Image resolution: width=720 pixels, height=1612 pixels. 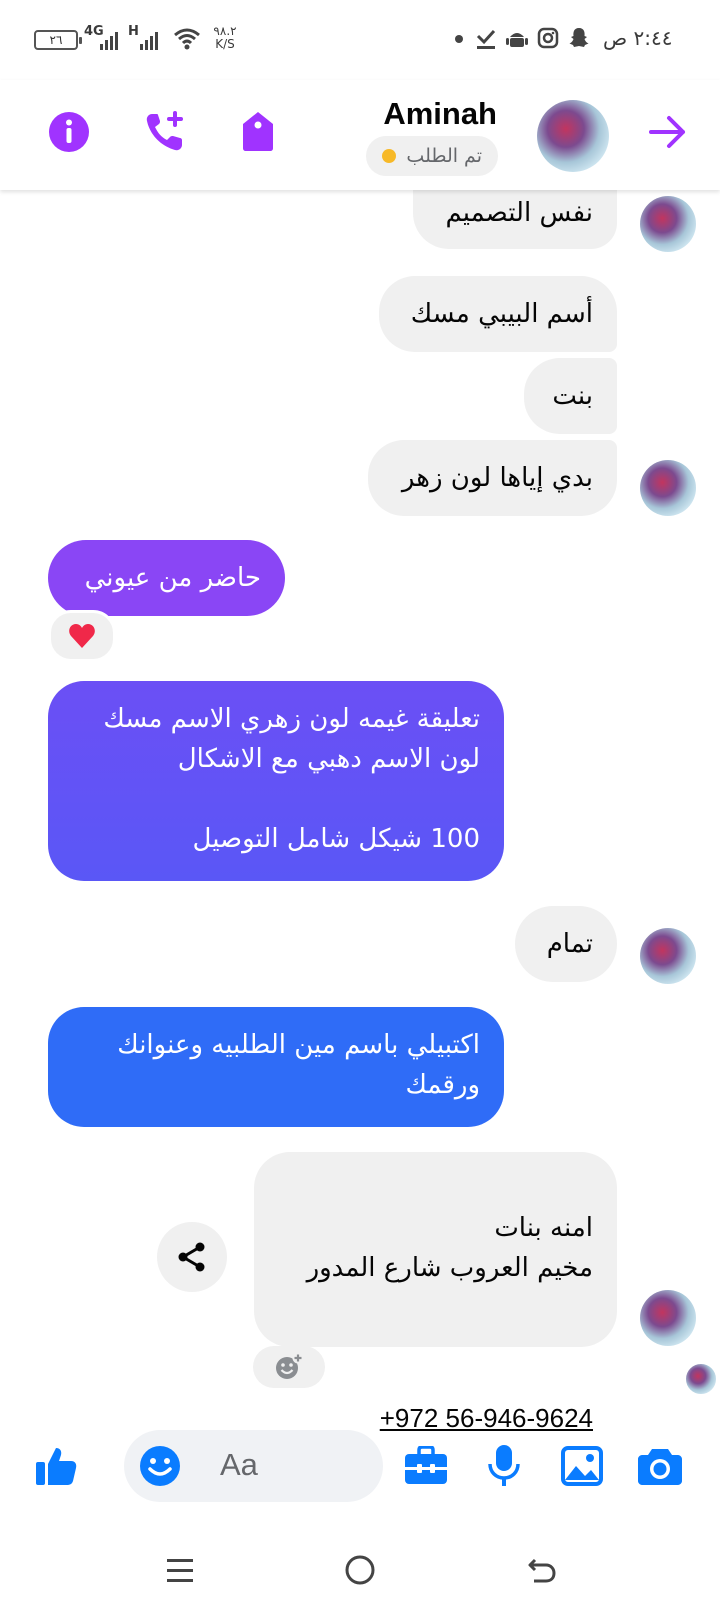 I want to click on android-icon, so click(x=517, y=40).